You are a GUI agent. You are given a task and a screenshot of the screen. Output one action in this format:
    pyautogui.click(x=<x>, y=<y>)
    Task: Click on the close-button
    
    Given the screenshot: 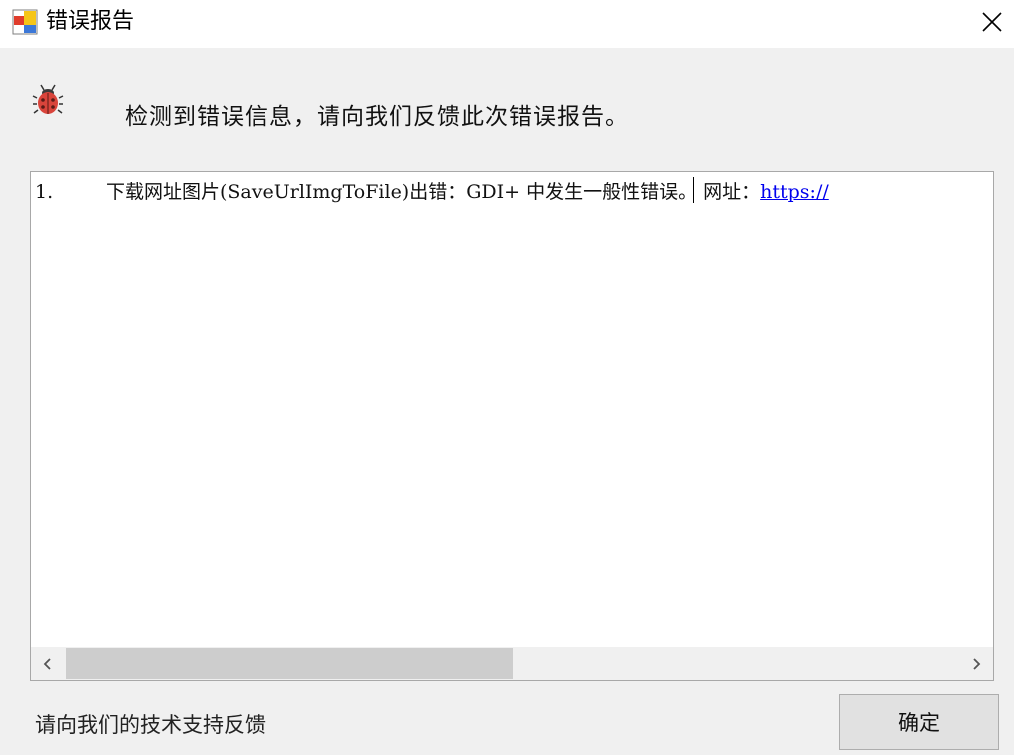 What is the action you would take?
    pyautogui.click(x=992, y=22)
    